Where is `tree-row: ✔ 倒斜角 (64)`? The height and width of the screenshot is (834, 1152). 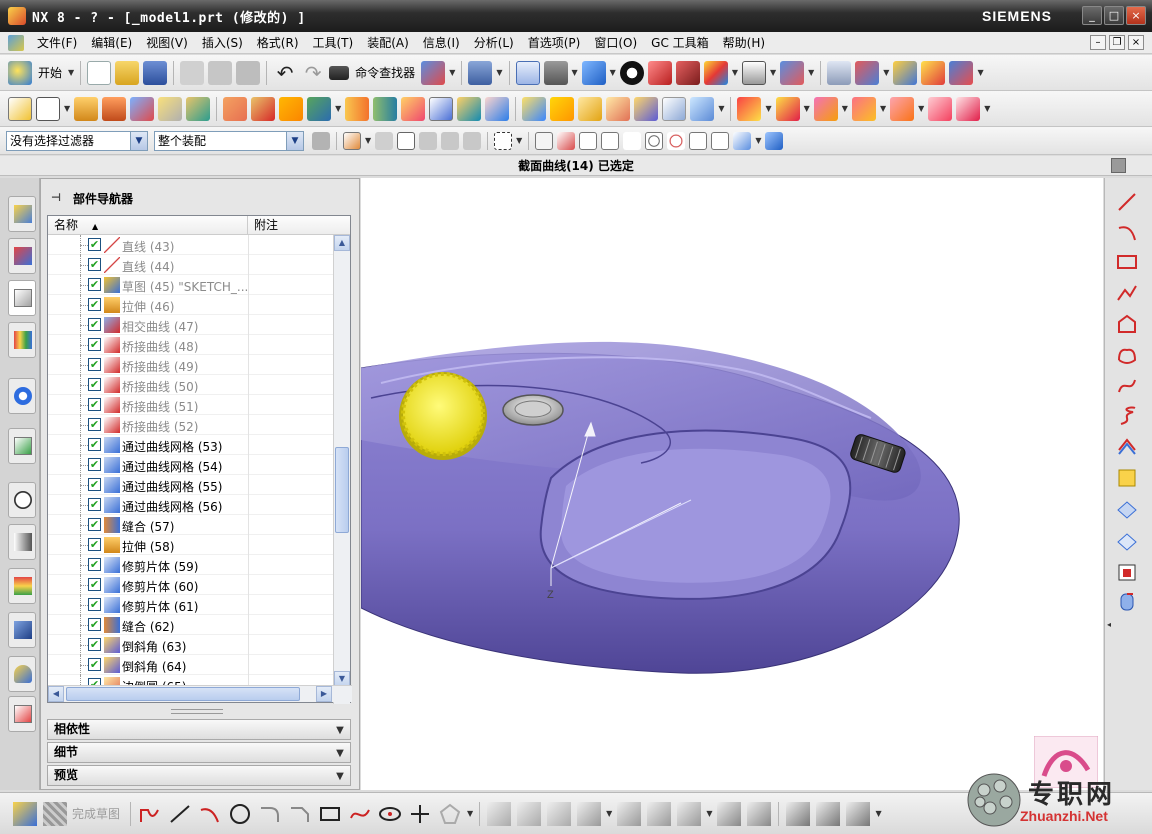
tree-row: ✔ 倒斜角 (64) is located at coordinates (191, 665).